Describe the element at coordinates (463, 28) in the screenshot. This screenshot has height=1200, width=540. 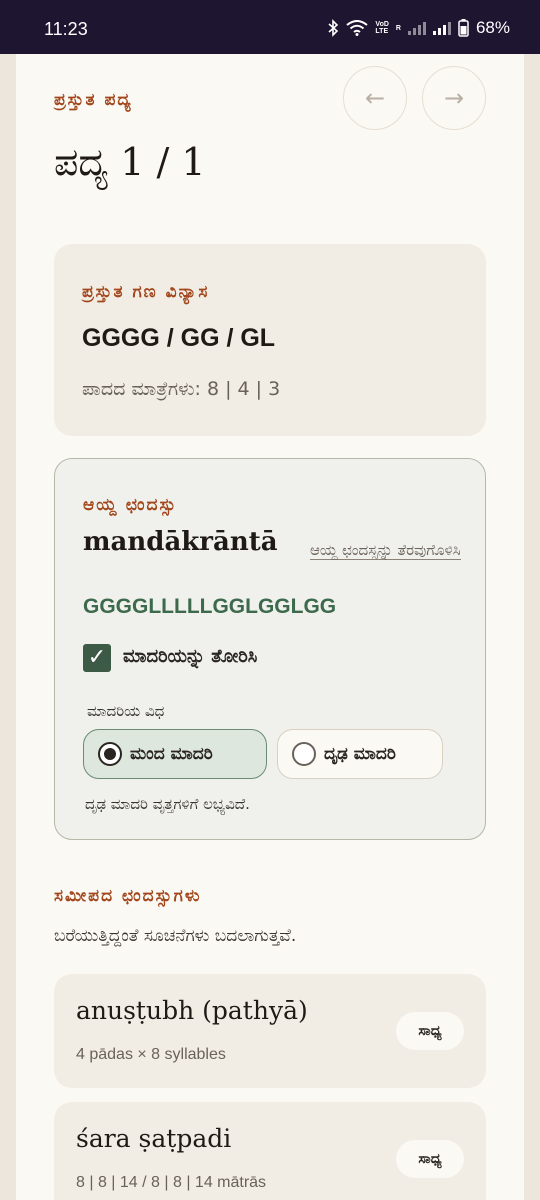
I see `battery-icon` at that location.